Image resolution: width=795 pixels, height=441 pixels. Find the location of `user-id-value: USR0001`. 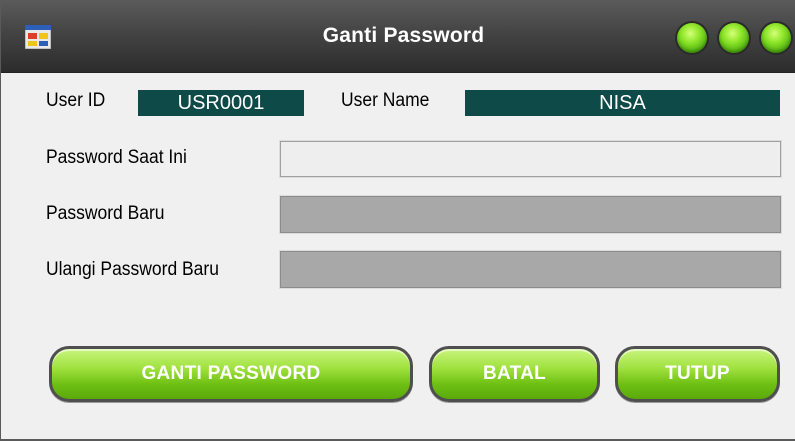

user-id-value: USR0001 is located at coordinates (221, 103).